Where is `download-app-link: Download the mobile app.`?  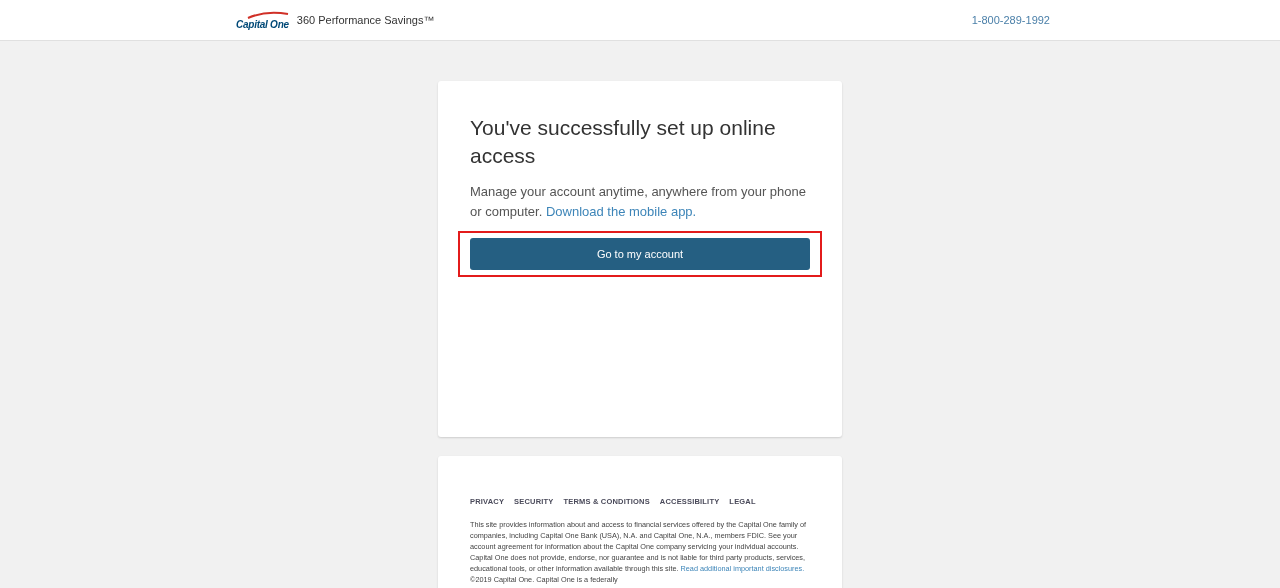
download-app-link: Download the mobile app. is located at coordinates (621, 211).